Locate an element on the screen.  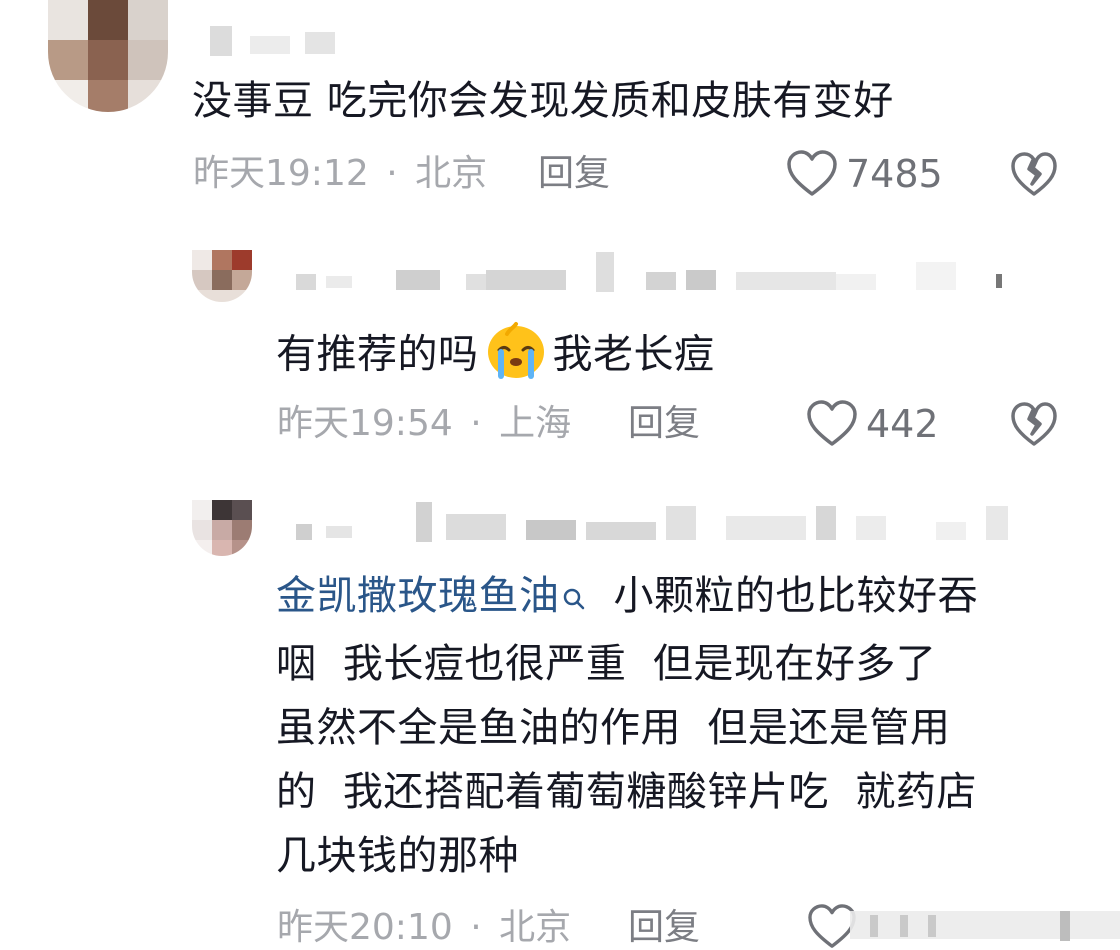
comment-location: 上海 is located at coordinates (535, 423).